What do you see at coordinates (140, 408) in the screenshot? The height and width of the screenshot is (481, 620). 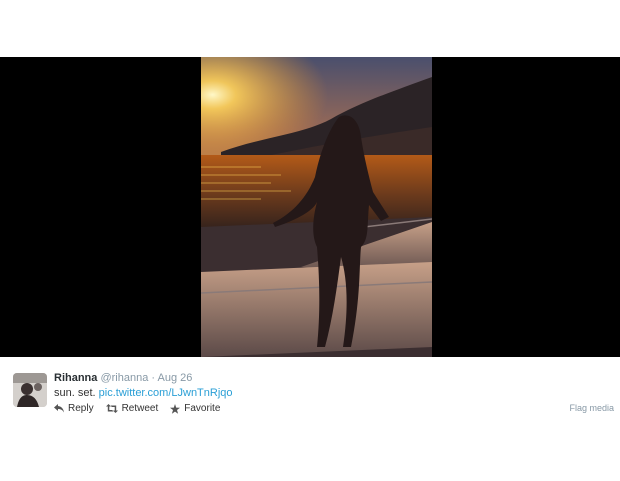 I see `retweet-label: Retweet` at bounding box center [140, 408].